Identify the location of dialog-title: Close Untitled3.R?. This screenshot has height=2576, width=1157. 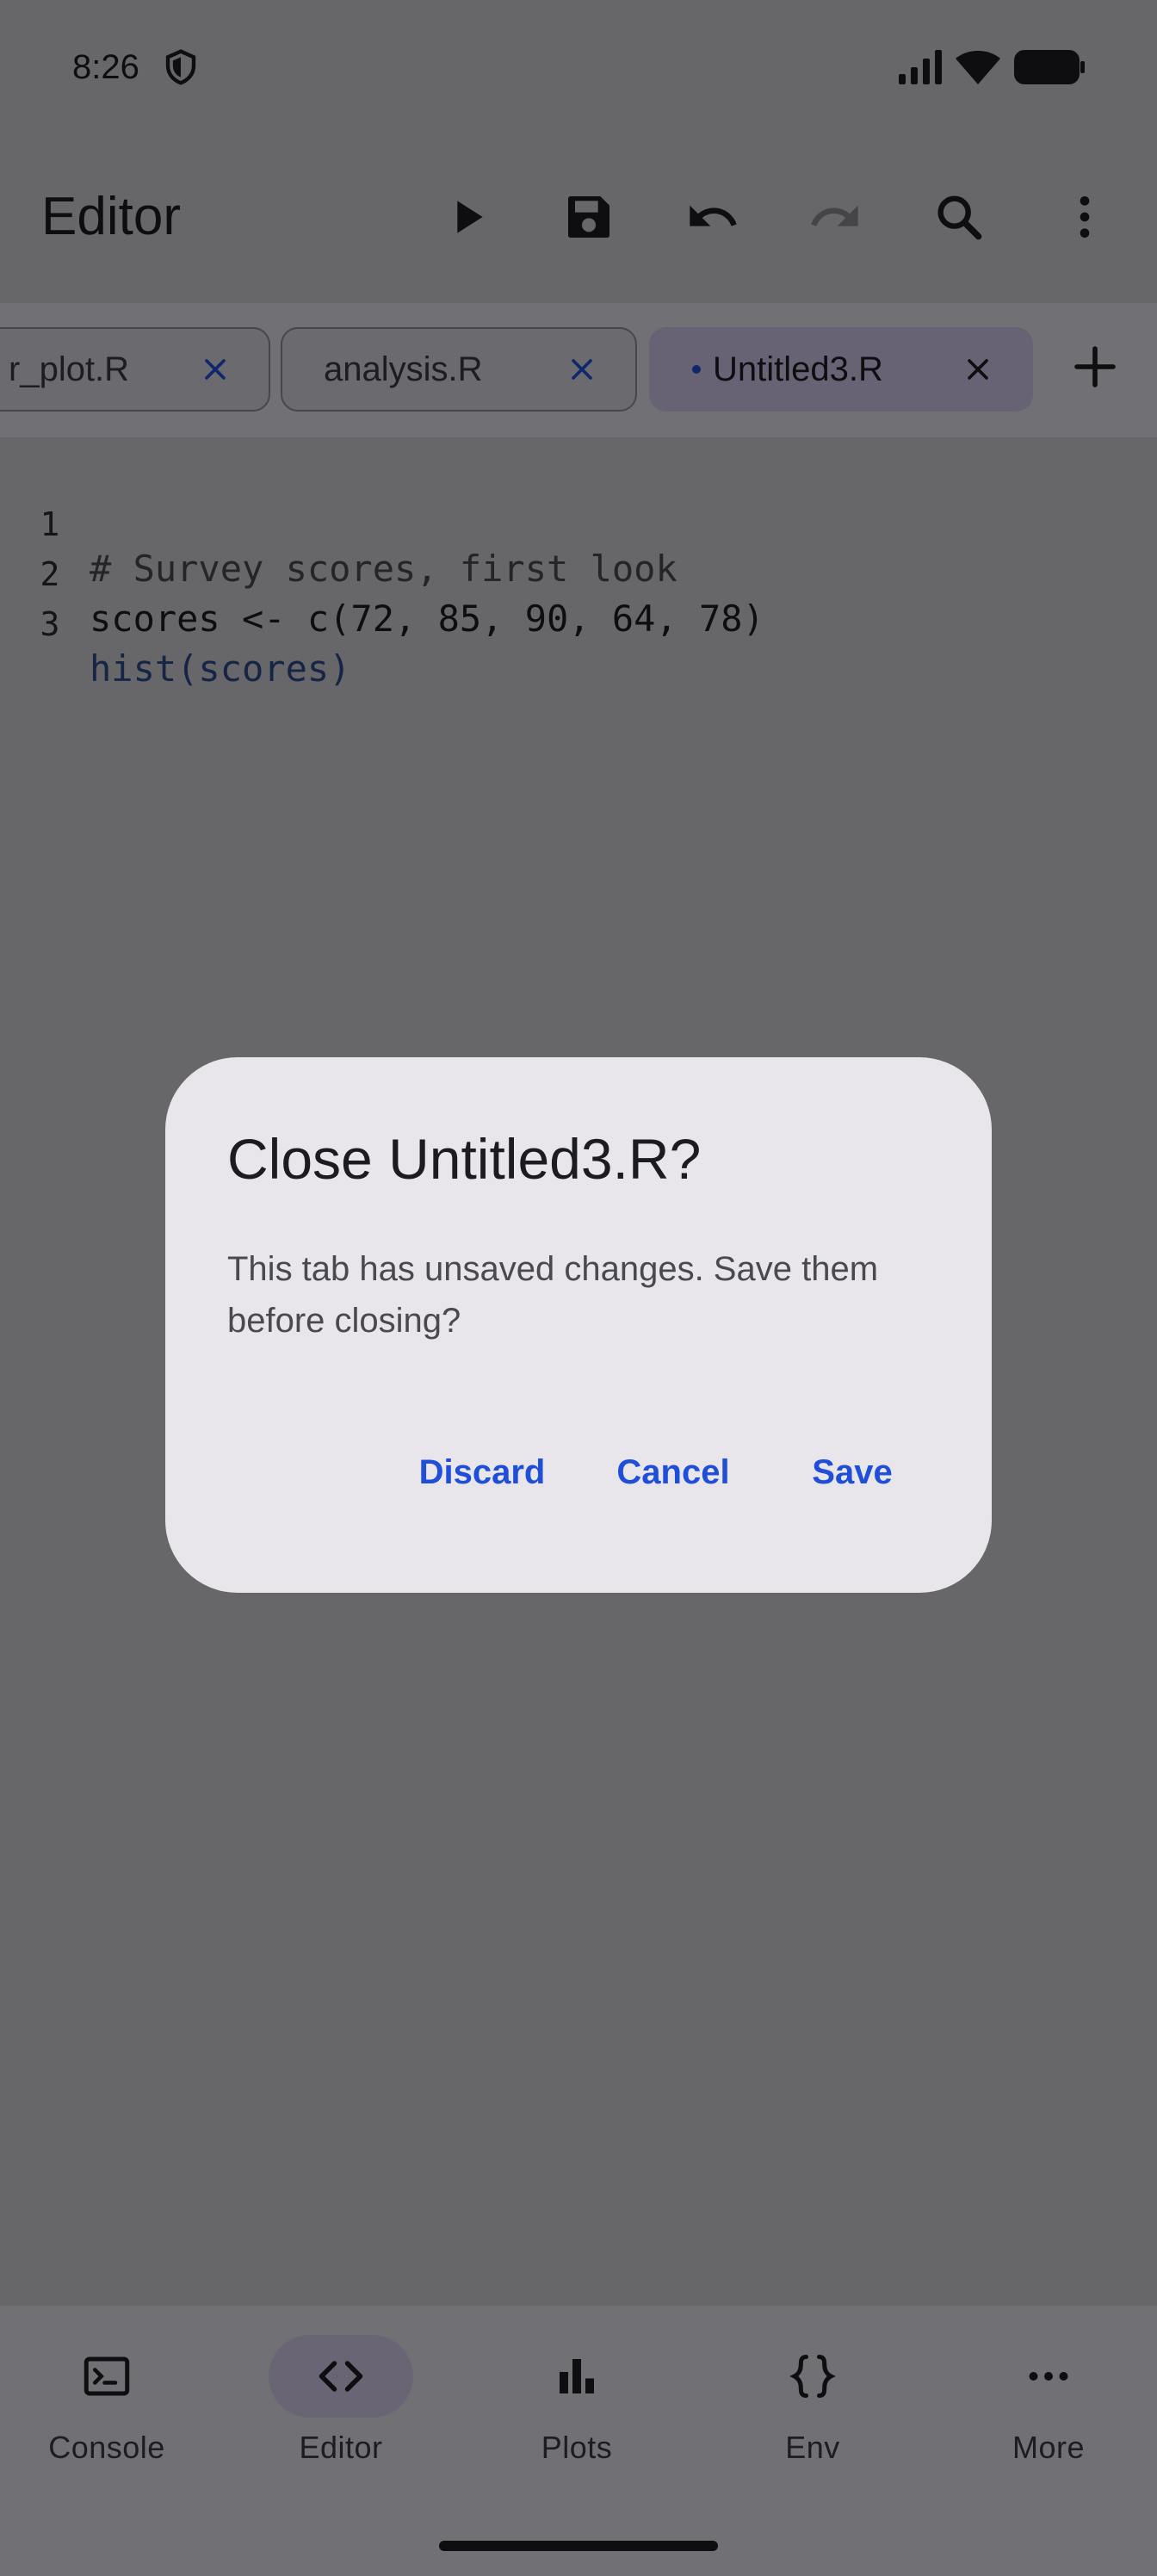
(465, 1159).